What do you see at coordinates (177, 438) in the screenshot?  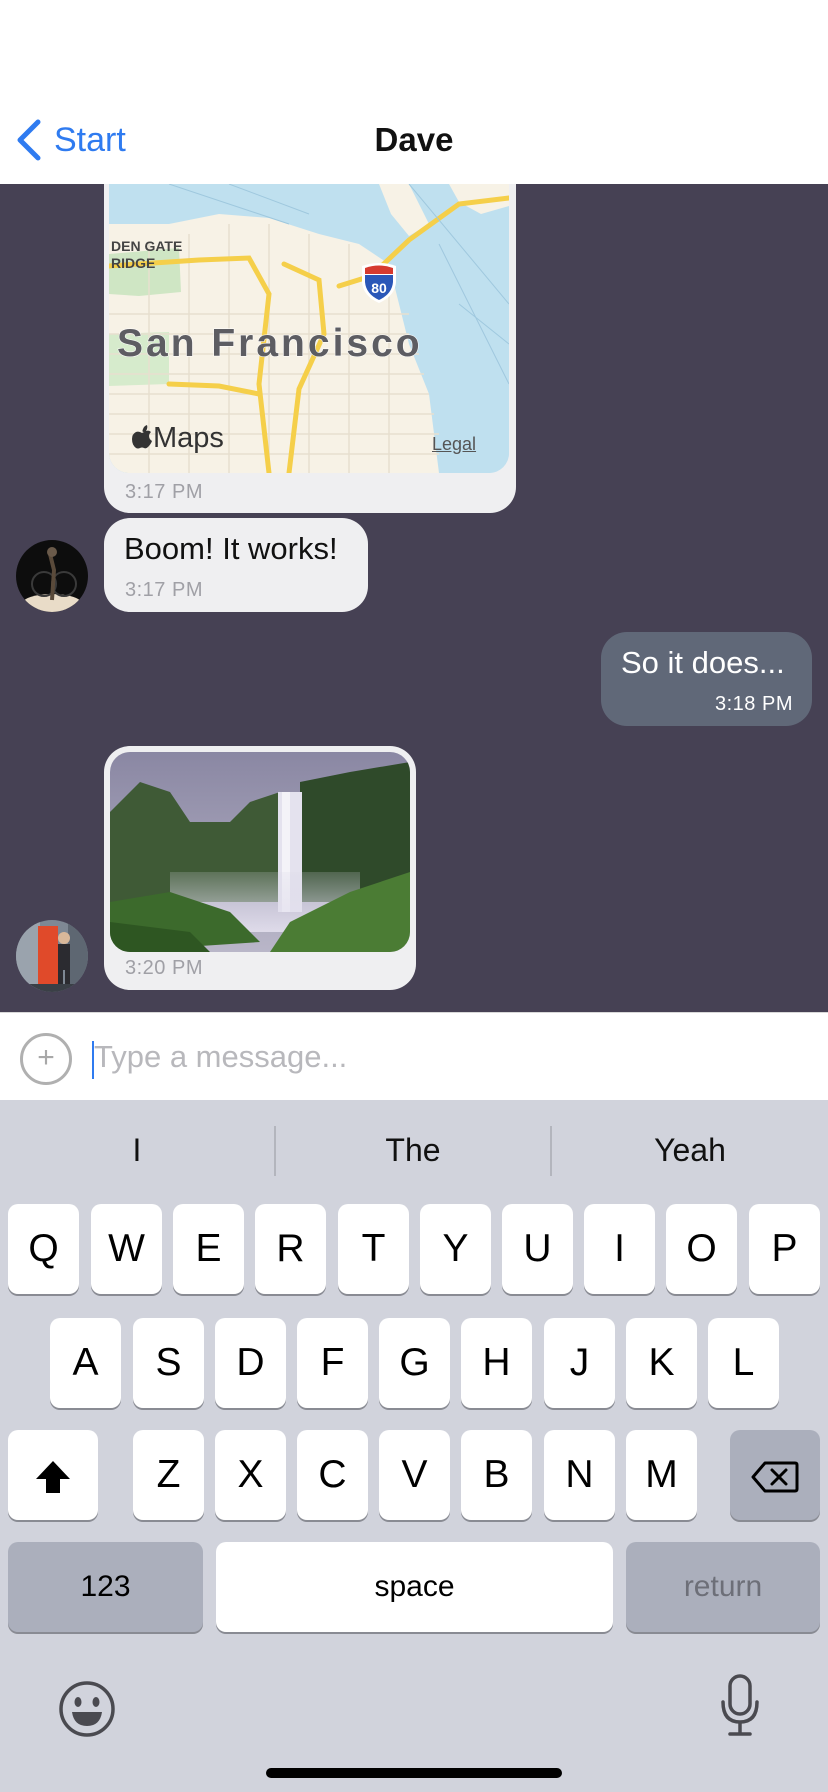 I see `maps-brand: Maps` at bounding box center [177, 438].